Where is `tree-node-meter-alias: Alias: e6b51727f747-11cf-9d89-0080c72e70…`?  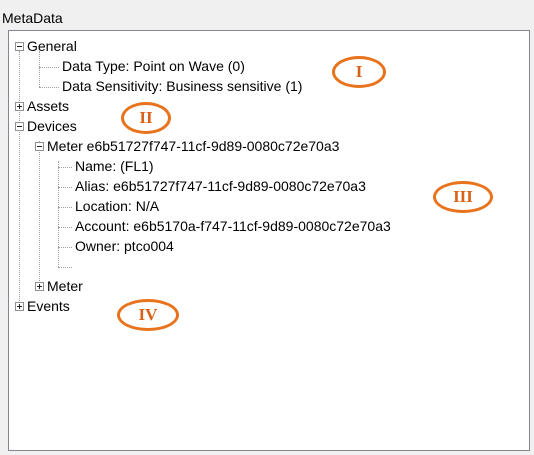
tree-node-meter-alias: Alias: e6b51727f747-11cf-9d89-0080c72e70… is located at coordinates (220, 186).